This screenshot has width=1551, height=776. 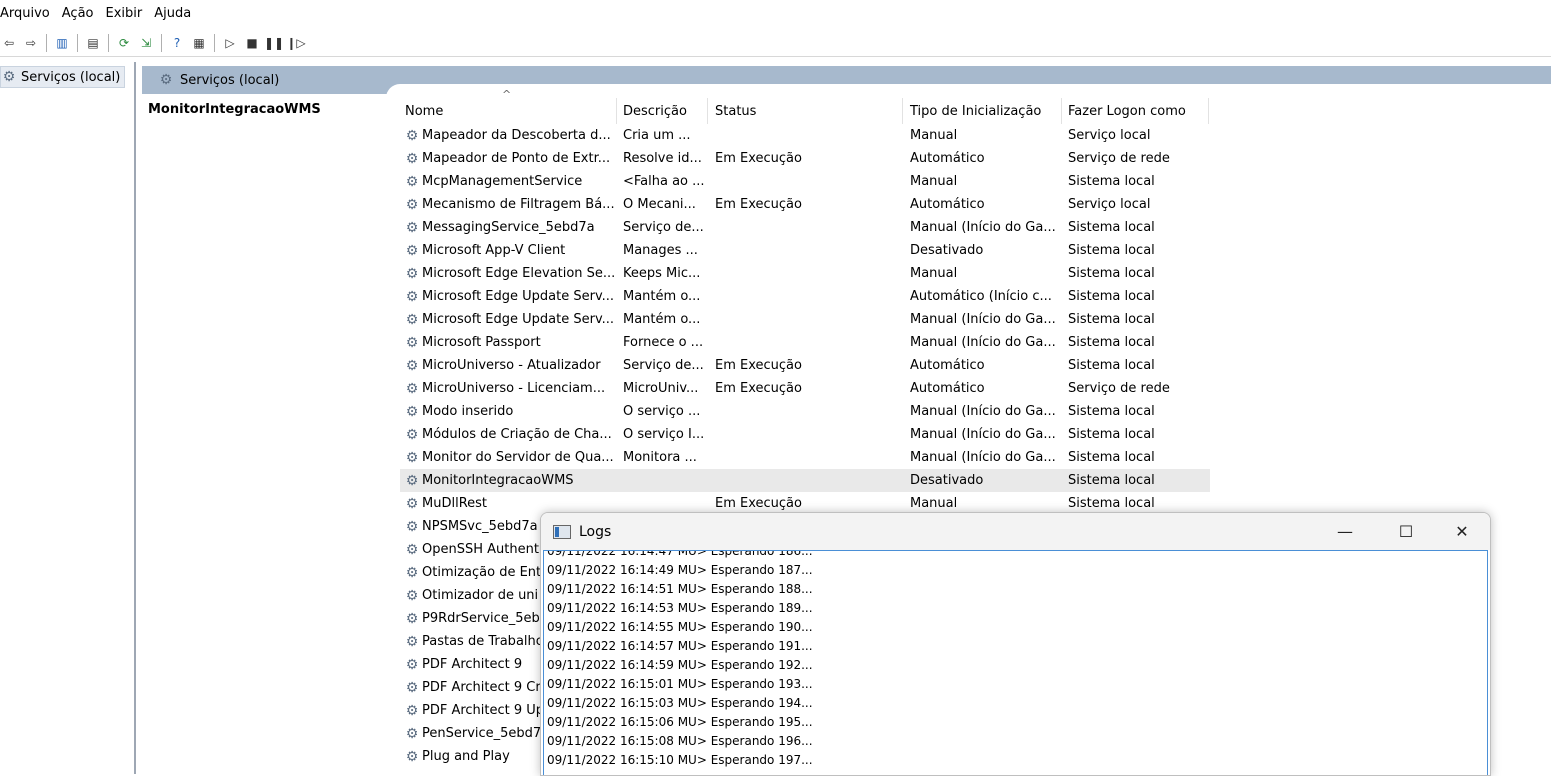 I want to click on service-logon-as-text: Serviço local, so click(x=1109, y=204).